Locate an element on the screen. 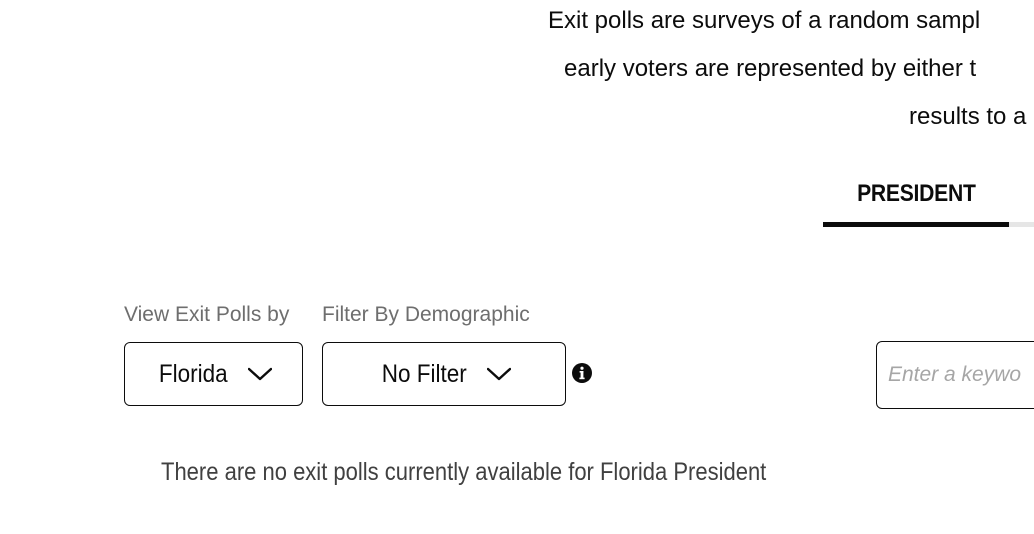 This screenshot has height=534, width=1034. tab-president-label: PRESIDENT is located at coordinates (916, 193).